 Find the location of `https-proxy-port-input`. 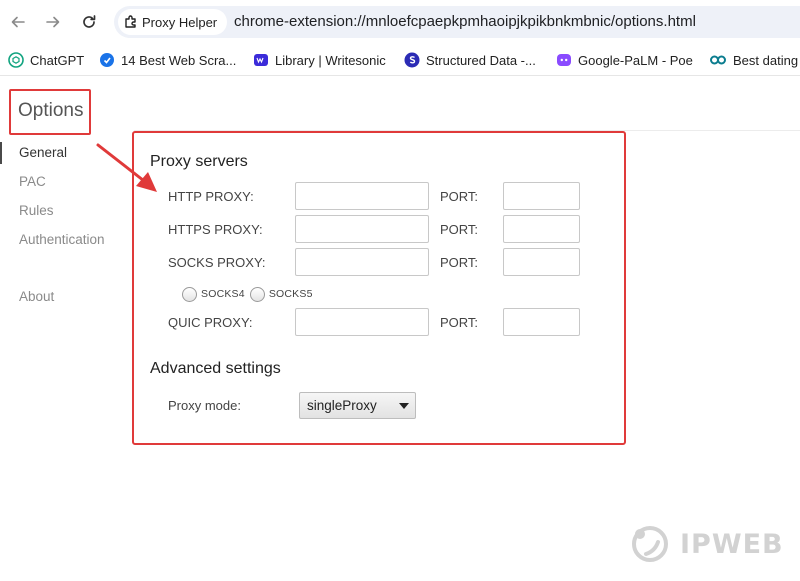

https-proxy-port-input is located at coordinates (541, 229).